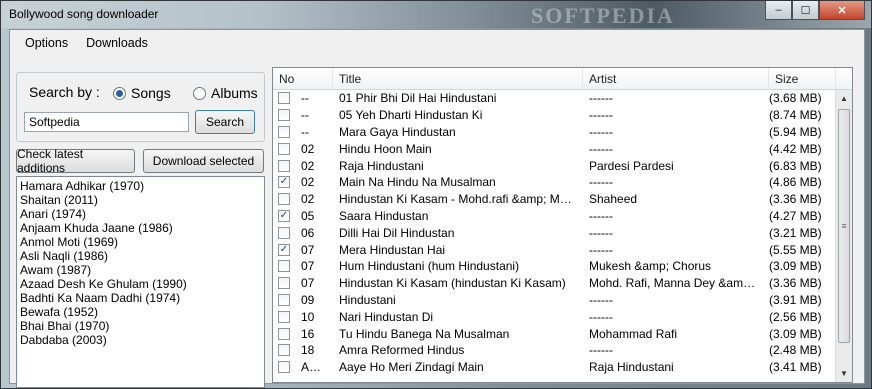 The width and height of the screenshot is (872, 389). I want to click on album-item: Azaad Desh Ke Ghulam (1990), so click(140, 284).